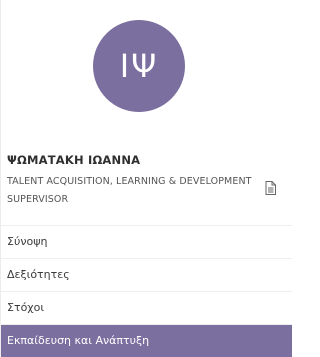  Describe the element at coordinates (146, 340) in the screenshot. I see `menu-item-training-development: Εκπαίδευση και Ανάπτυξη` at that location.